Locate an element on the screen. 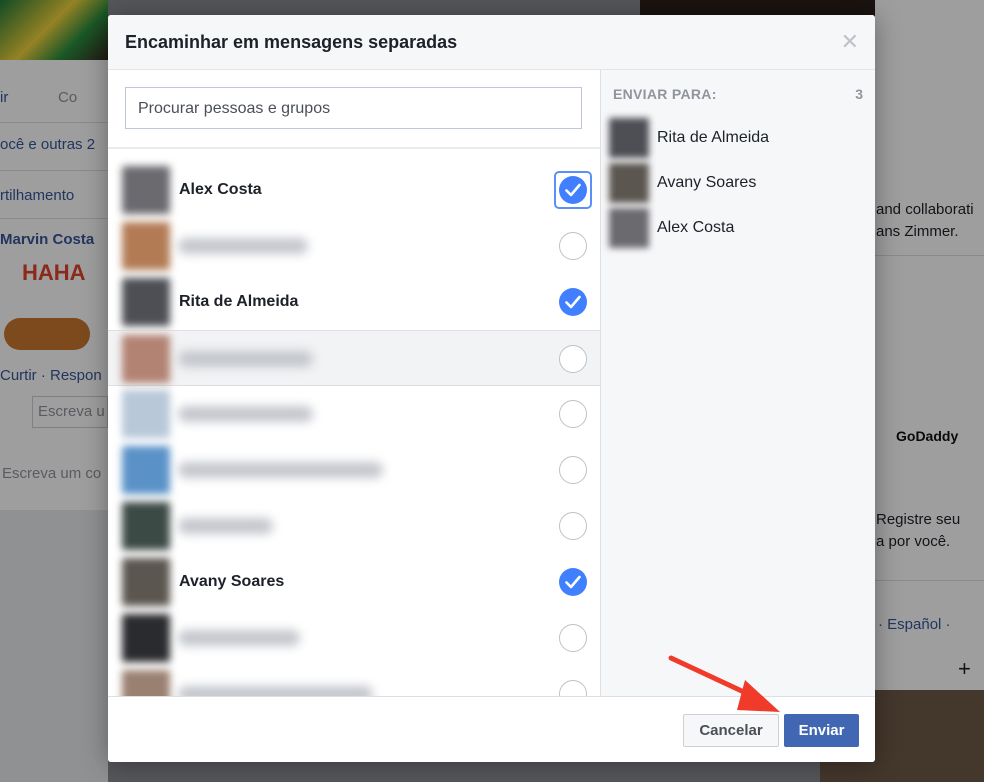  send-to-label: ENVIAR PARA: is located at coordinates (665, 94).